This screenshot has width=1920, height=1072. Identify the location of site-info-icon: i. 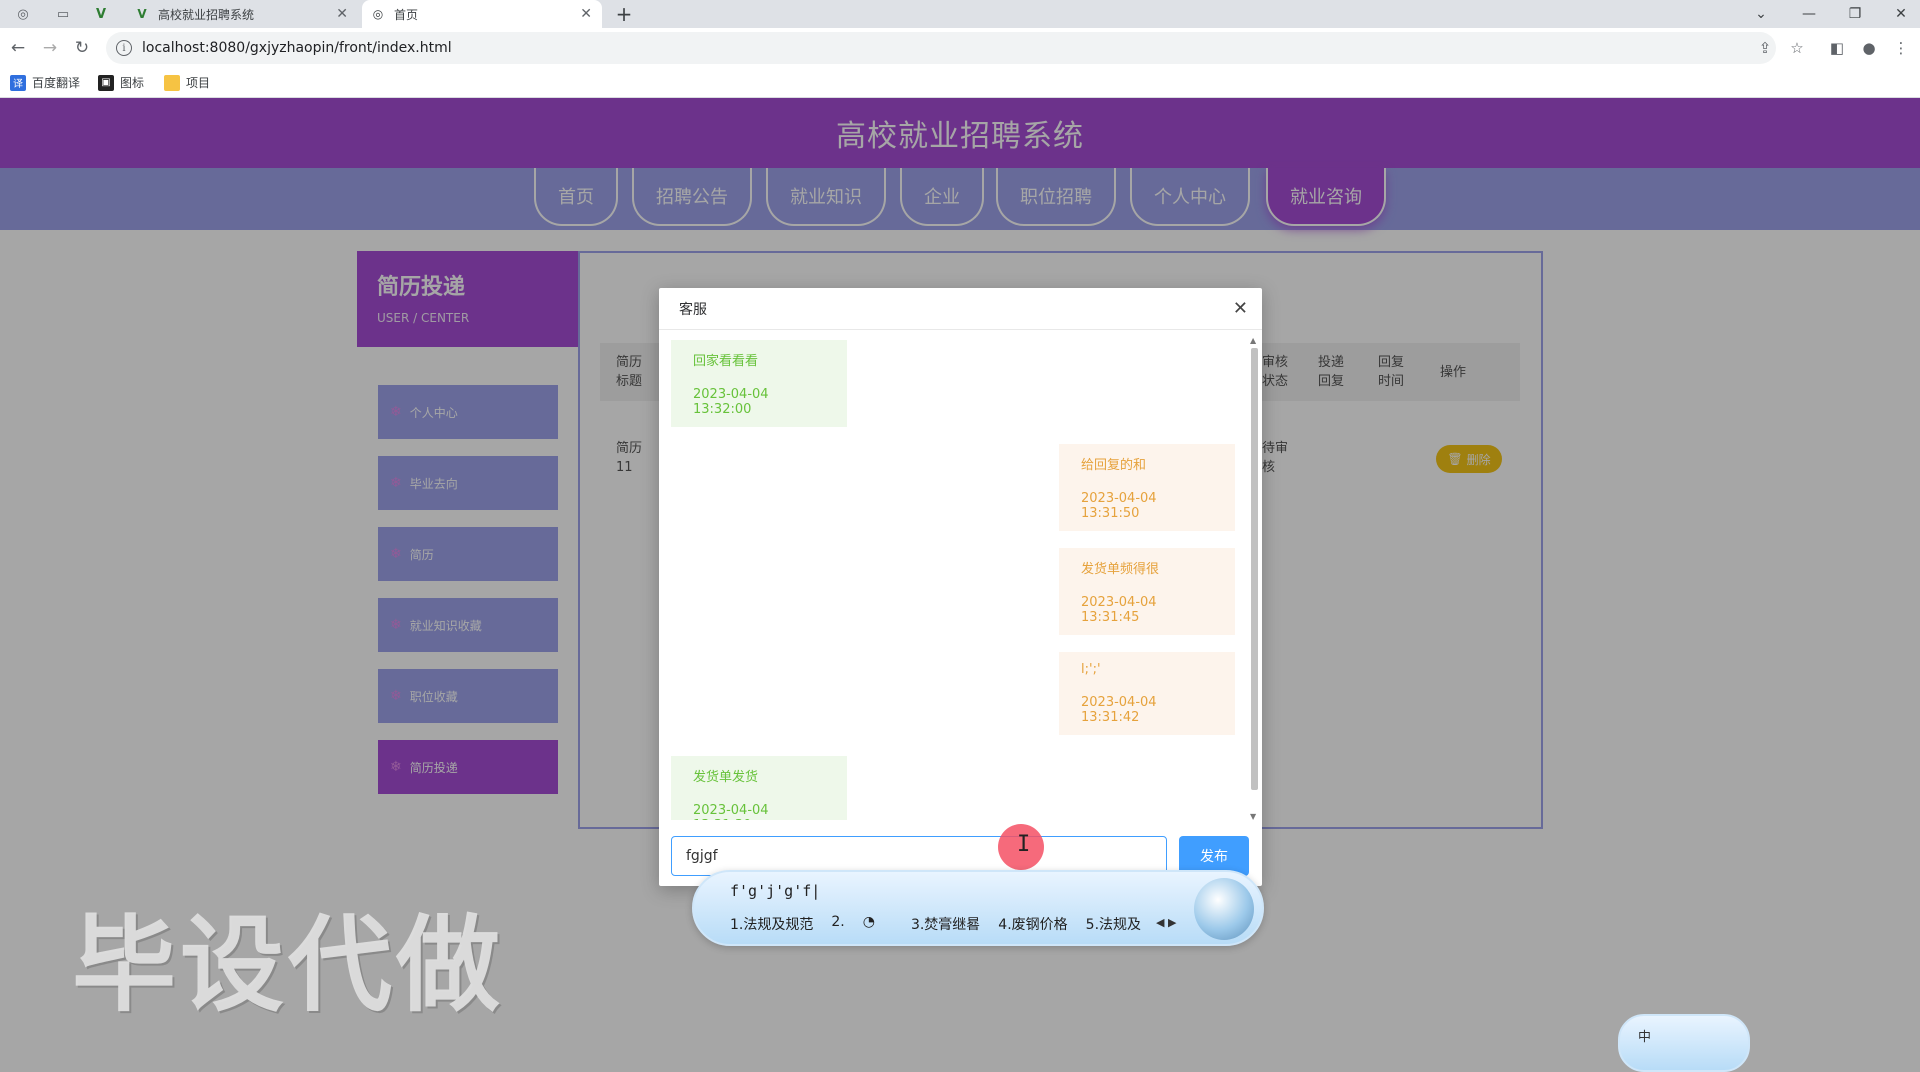
(124, 48).